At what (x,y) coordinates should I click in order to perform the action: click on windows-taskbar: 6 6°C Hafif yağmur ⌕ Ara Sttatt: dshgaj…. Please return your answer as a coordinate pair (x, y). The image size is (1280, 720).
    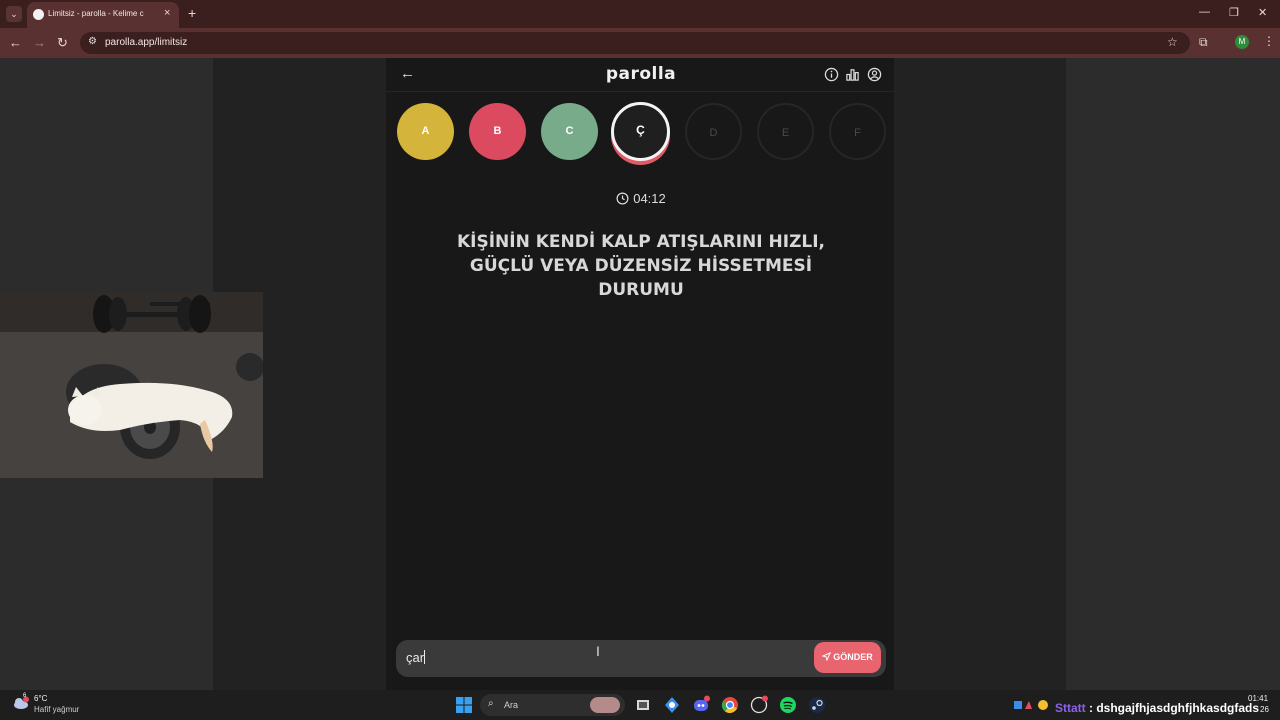
    Looking at the image, I should click on (640, 705).